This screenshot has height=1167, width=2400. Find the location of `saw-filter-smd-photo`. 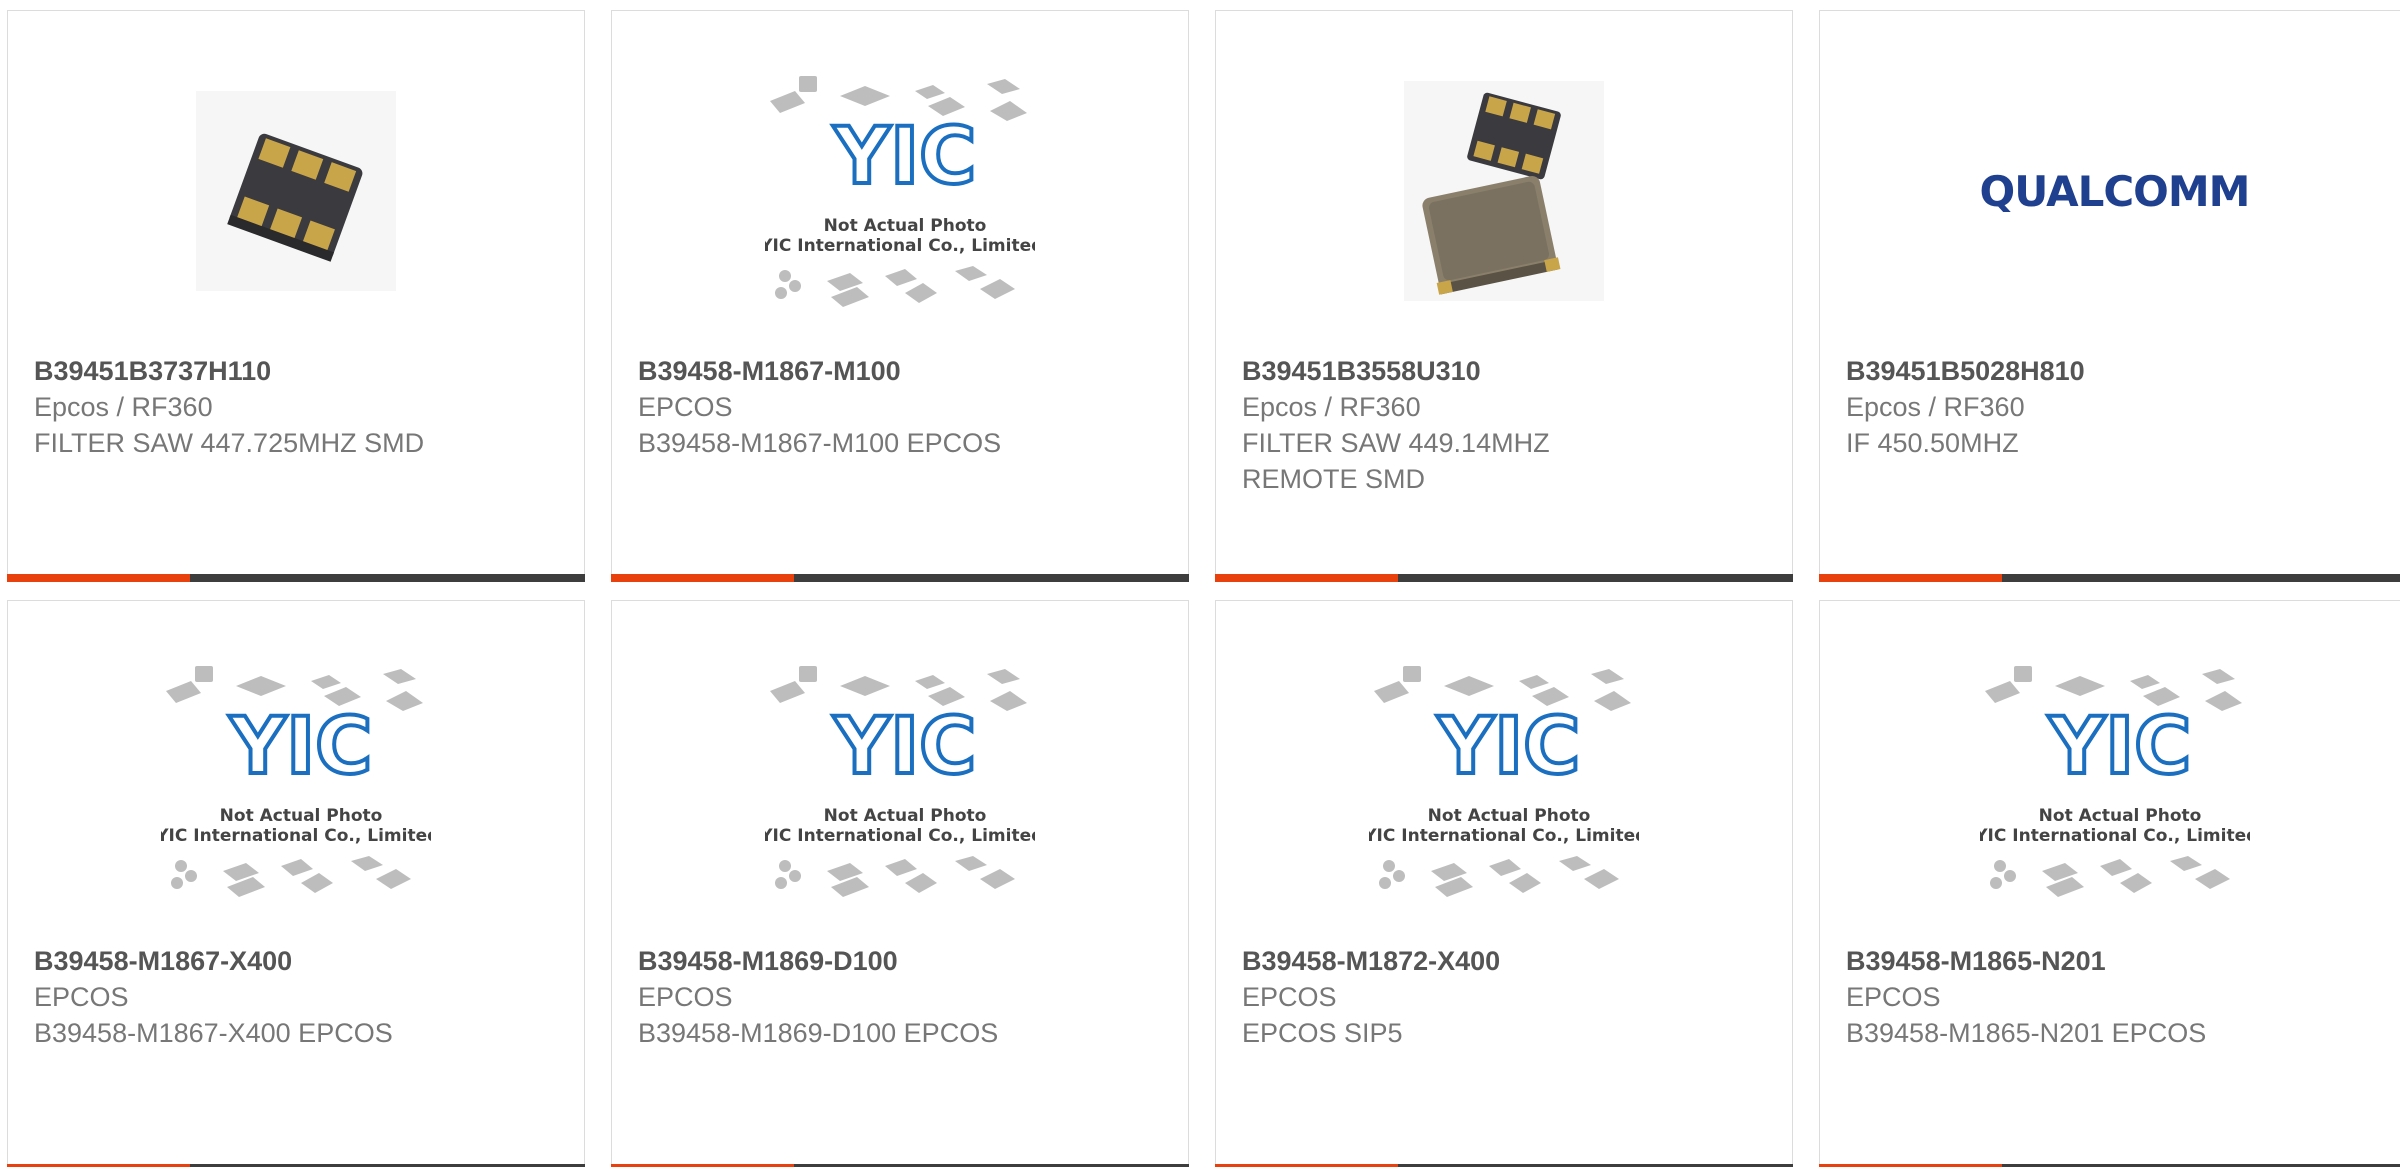

saw-filter-smd-photo is located at coordinates (296, 191).